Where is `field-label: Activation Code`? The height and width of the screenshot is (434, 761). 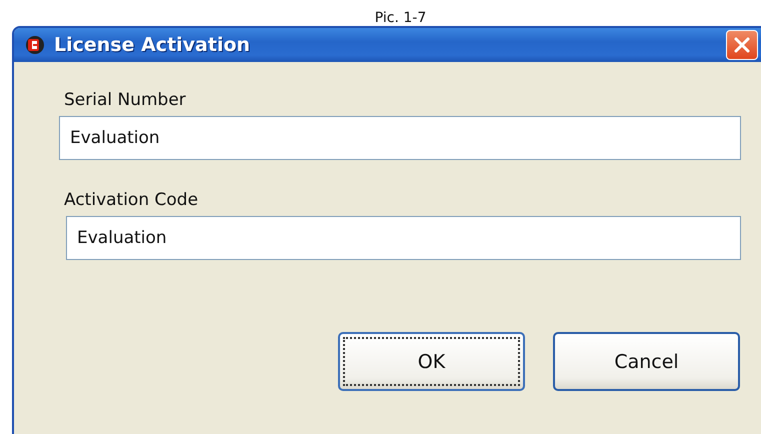
field-label: Activation Code is located at coordinates (132, 200).